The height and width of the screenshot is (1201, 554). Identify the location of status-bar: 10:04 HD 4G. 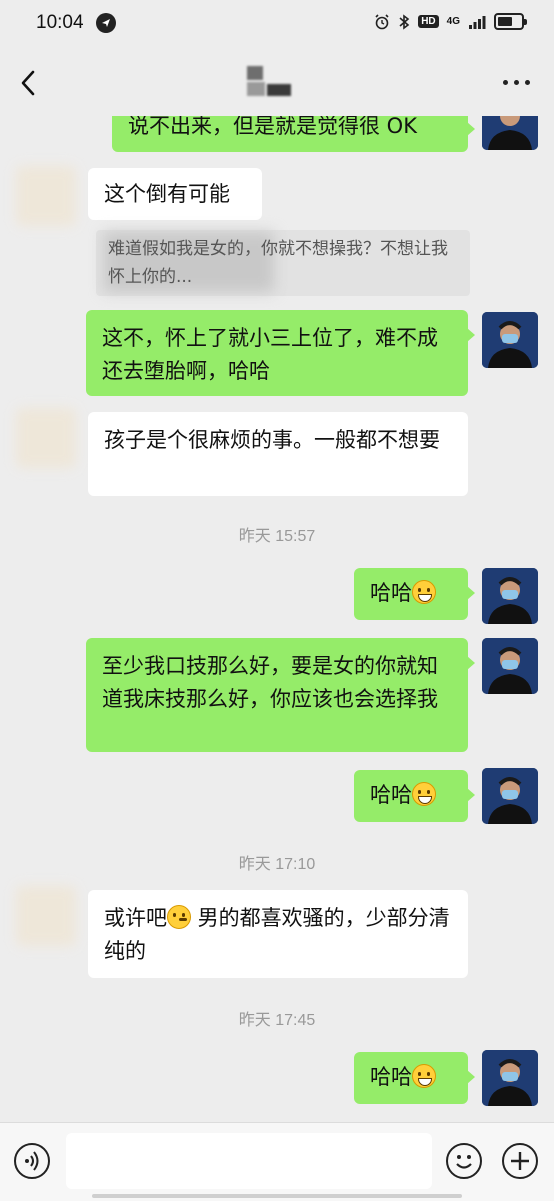
(277, 25).